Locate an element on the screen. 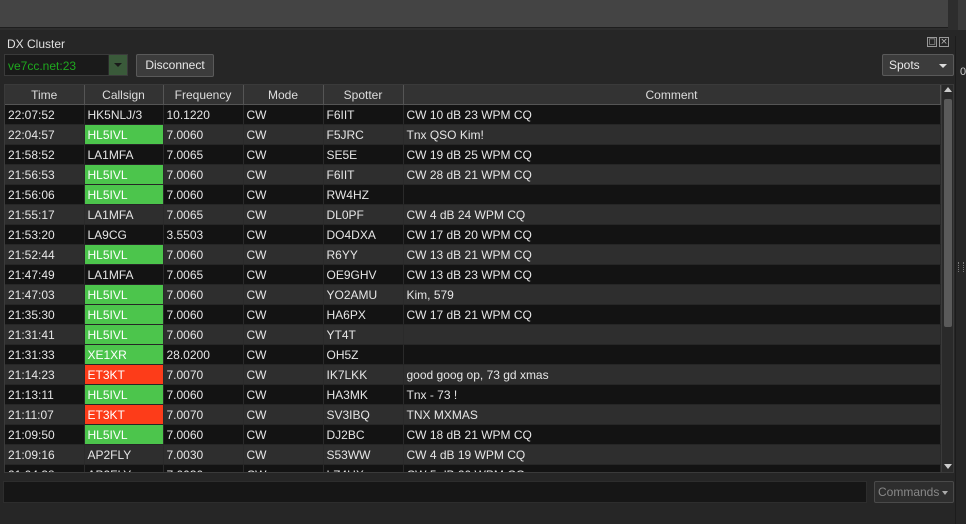  resize-grip-icon is located at coordinates (961, 267).